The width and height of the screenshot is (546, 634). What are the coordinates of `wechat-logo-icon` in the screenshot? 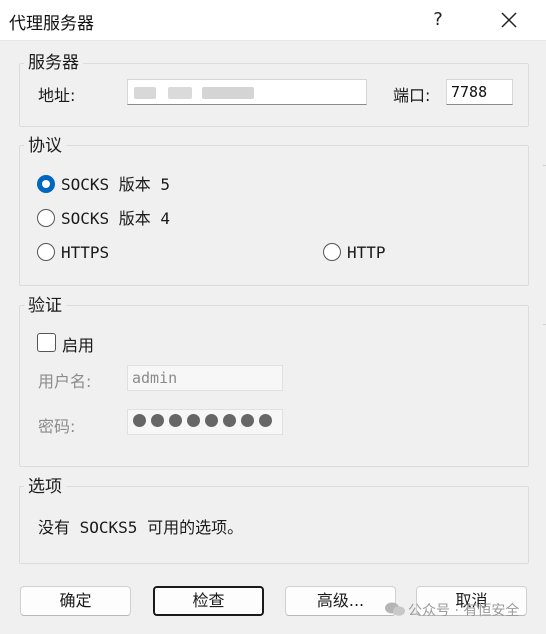 It's located at (395, 609).